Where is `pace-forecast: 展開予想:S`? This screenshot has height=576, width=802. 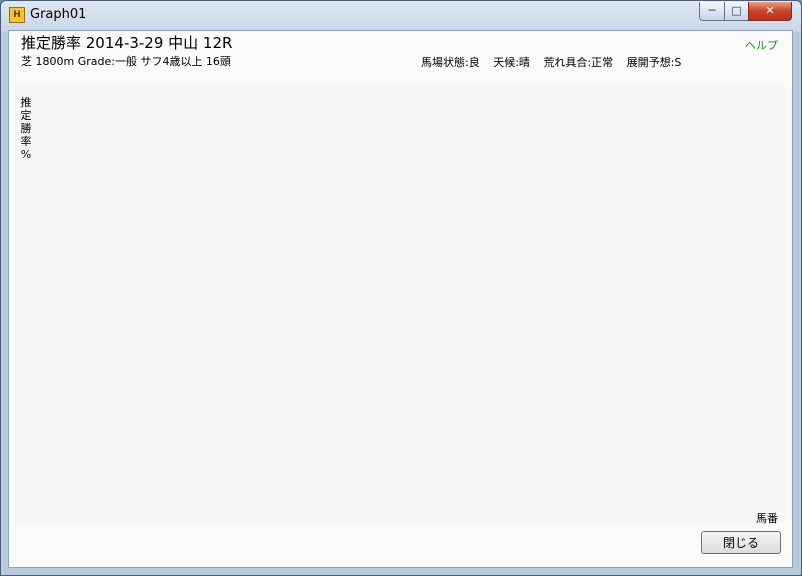
pace-forecast: 展開予想:S is located at coordinates (654, 62).